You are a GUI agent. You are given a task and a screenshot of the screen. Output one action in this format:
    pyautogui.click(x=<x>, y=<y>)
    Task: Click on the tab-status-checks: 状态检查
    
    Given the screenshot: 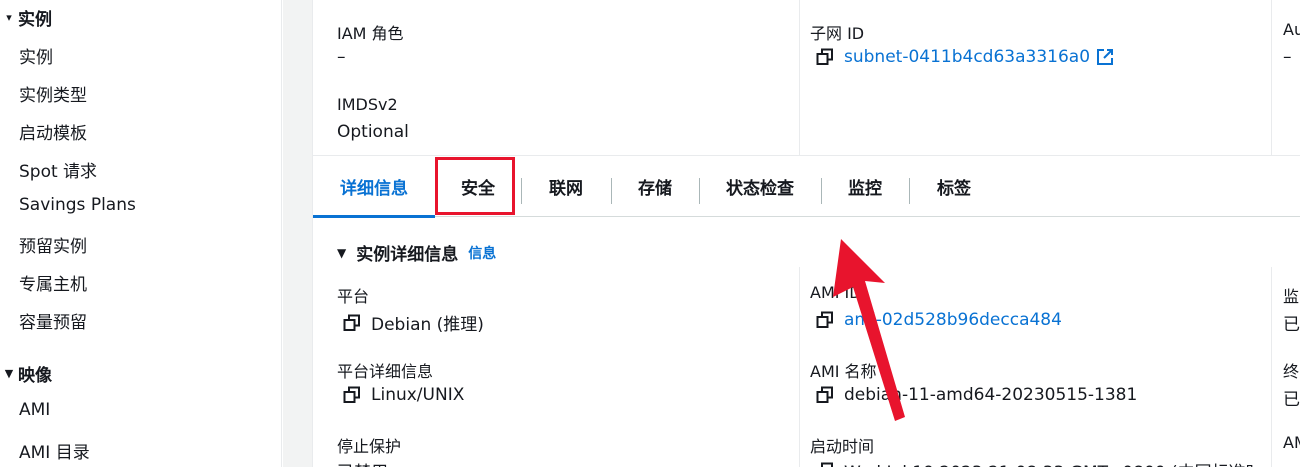 What is the action you would take?
    pyautogui.click(x=760, y=186)
    